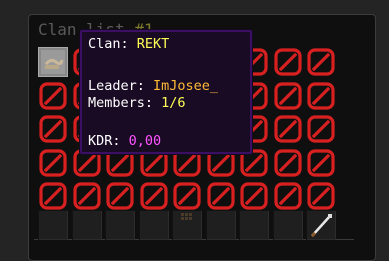  I want to click on tooltip-clan-line: Clan: REKT, so click(128, 44).